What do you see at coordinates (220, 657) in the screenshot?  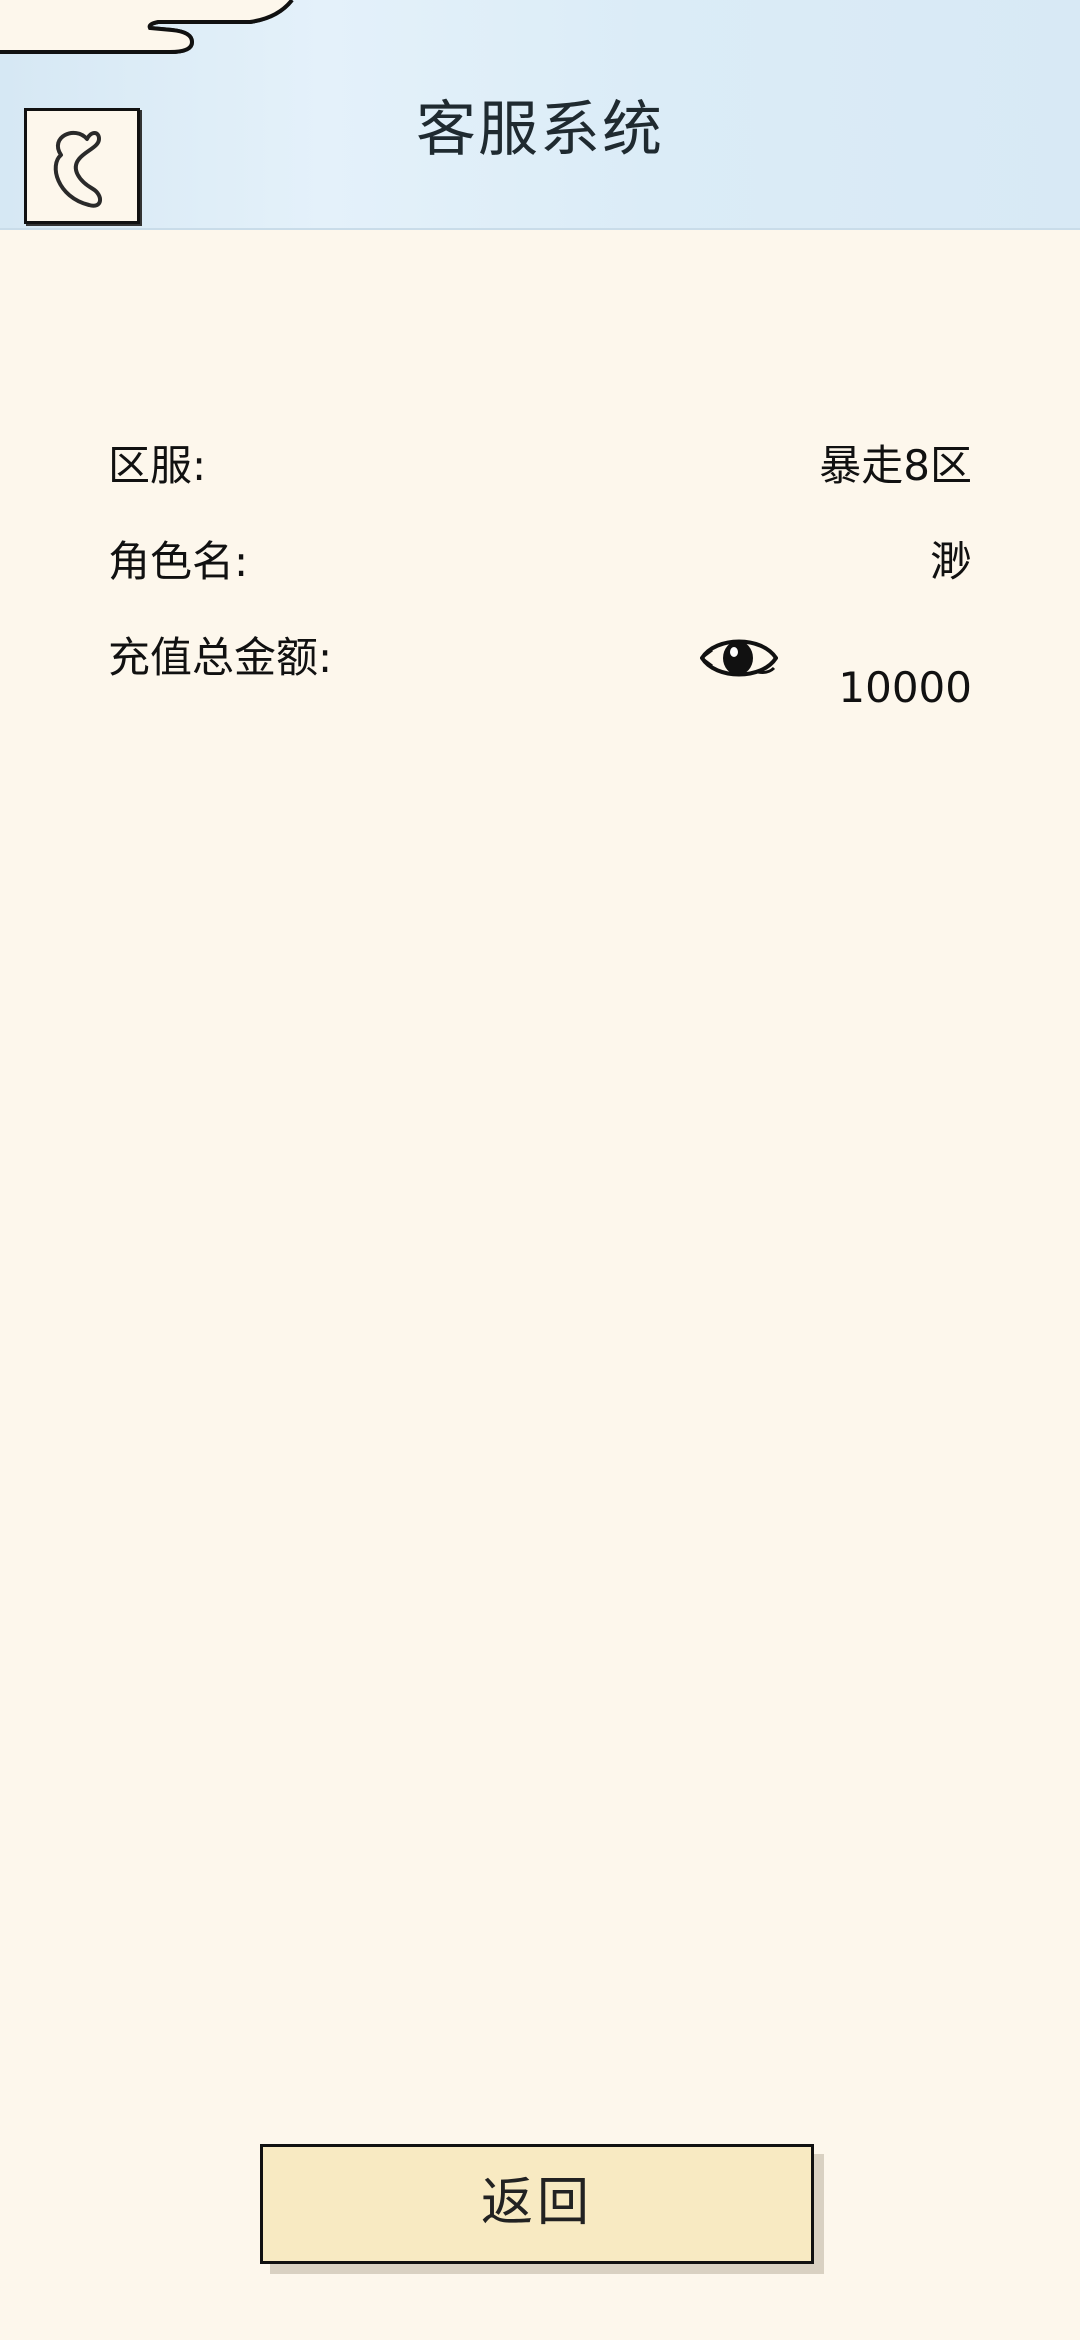 I see `recharge-label: 充值总金额:` at bounding box center [220, 657].